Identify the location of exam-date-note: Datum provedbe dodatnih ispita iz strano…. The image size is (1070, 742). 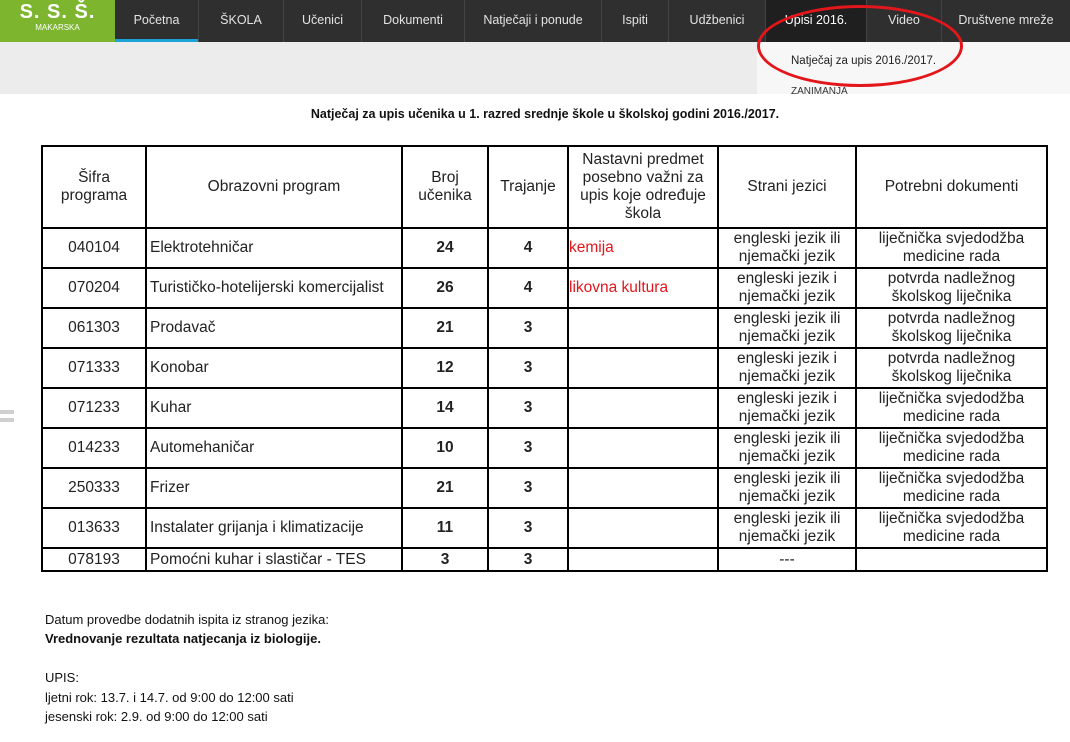
(187, 619).